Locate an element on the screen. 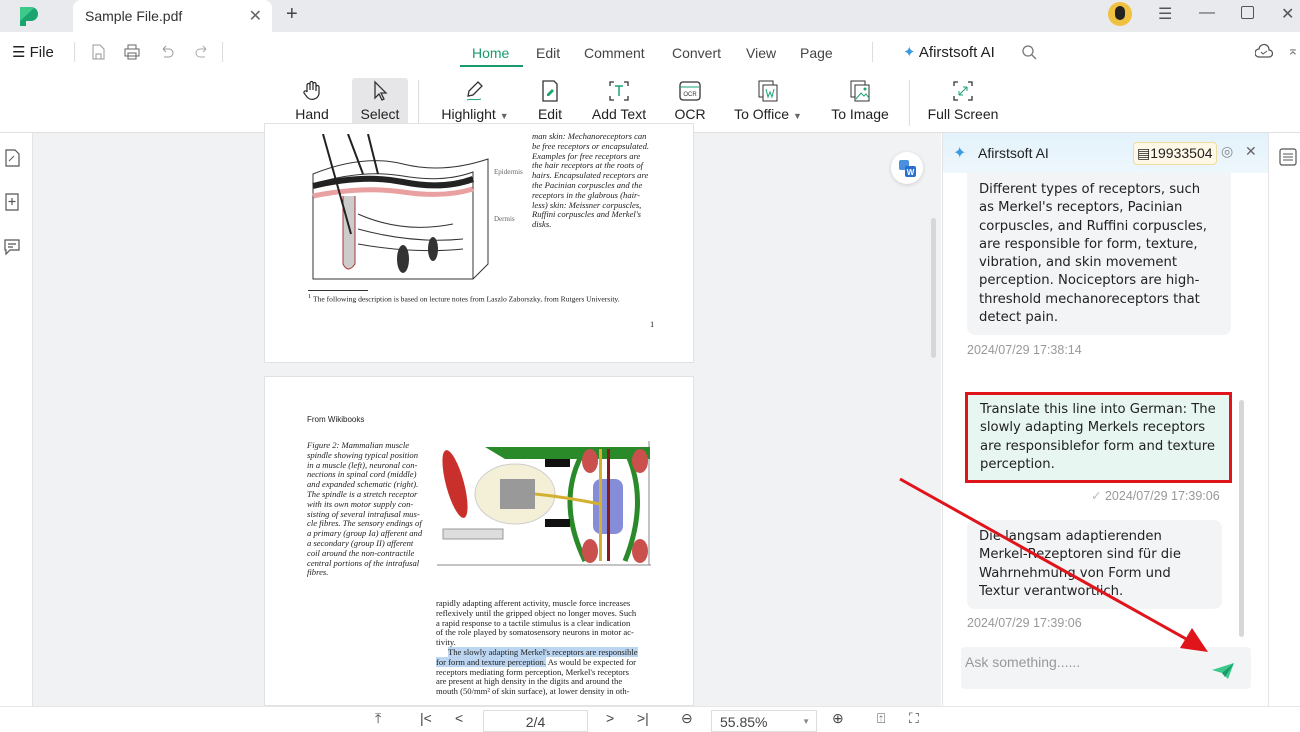 This screenshot has height=732, width=1300. app-logo-icon is located at coordinates (29, 16).